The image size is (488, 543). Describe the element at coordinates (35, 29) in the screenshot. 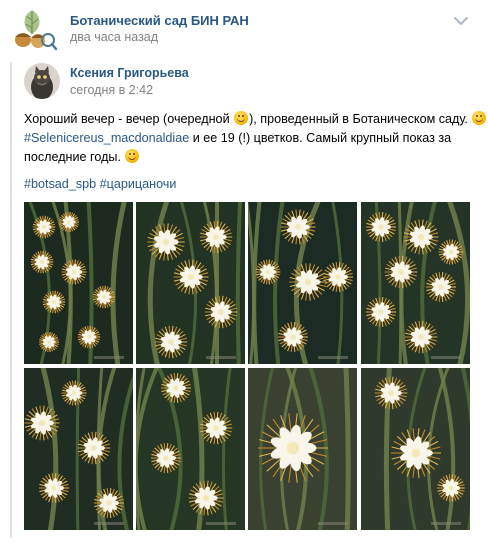

I see `botanical-garden-logo-icon` at that location.